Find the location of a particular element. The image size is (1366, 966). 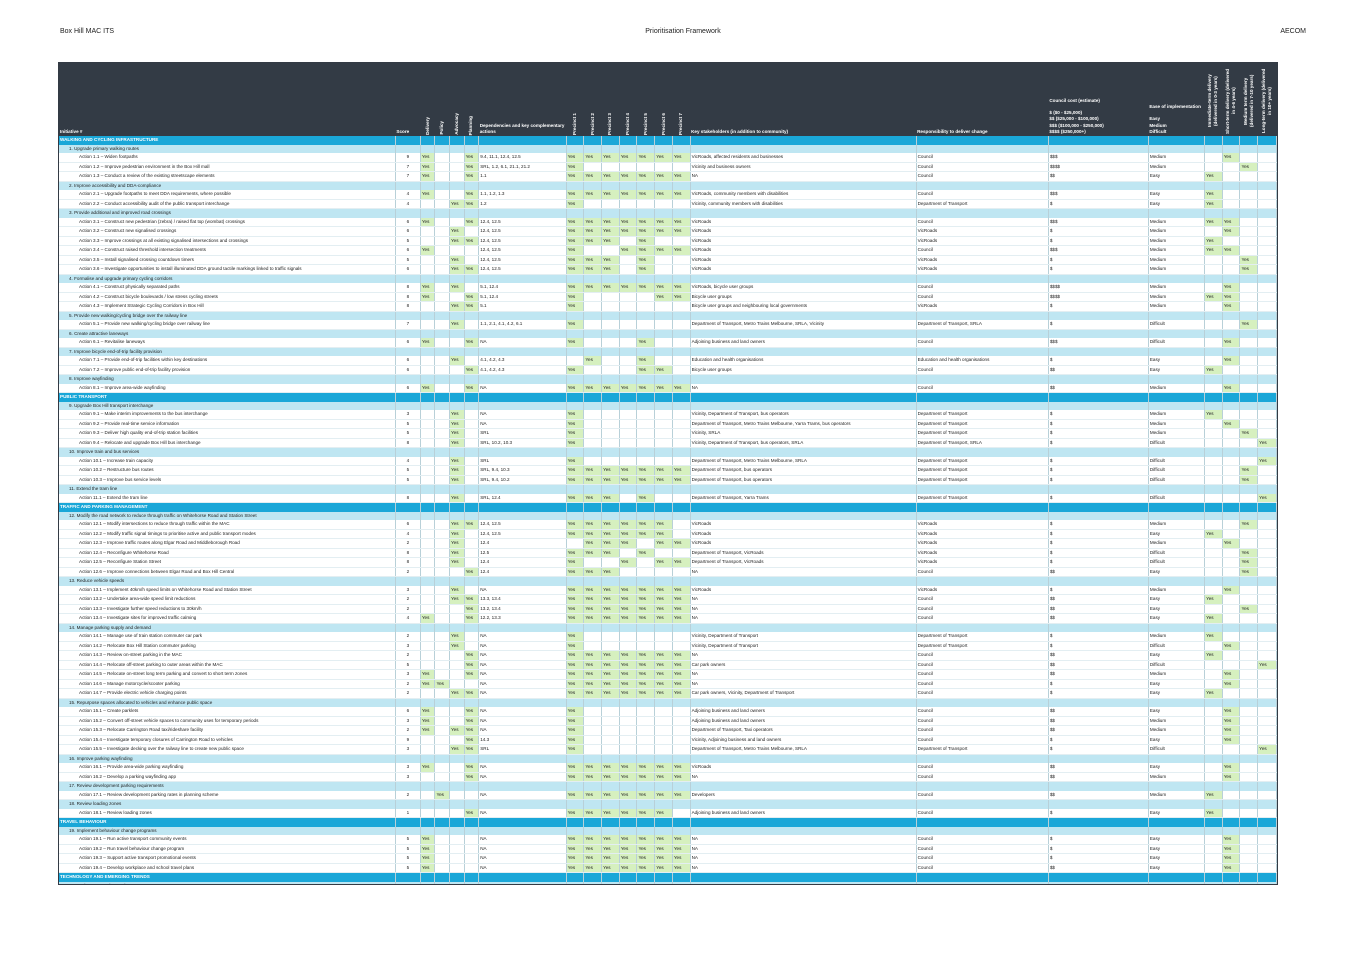

advocacy-cell: Yes is located at coordinates (457, 693).